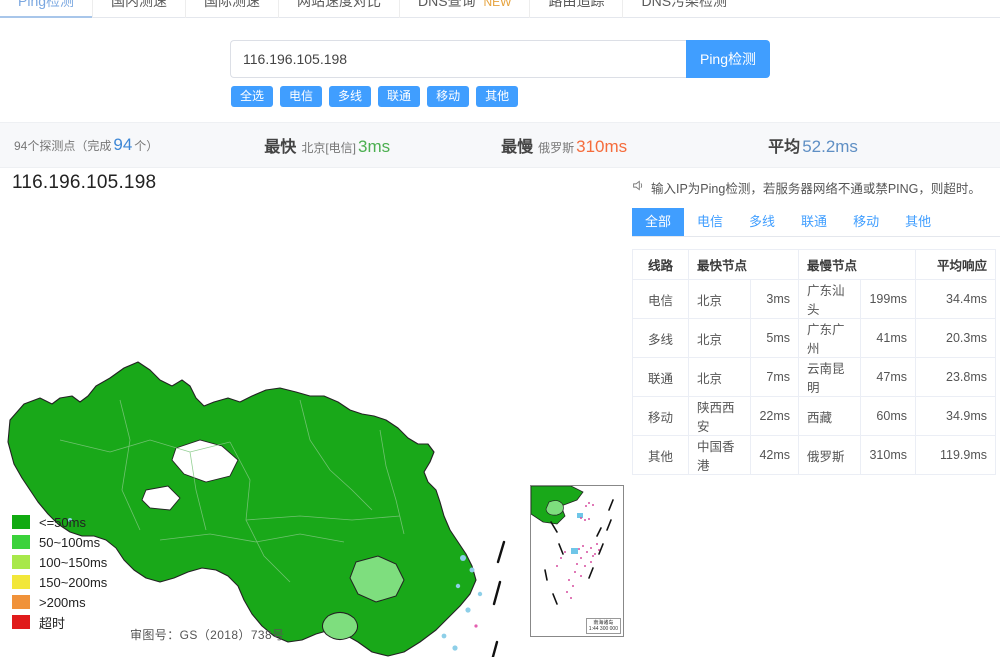  I want to click on cell-avg: 34.4ms, so click(955, 299).